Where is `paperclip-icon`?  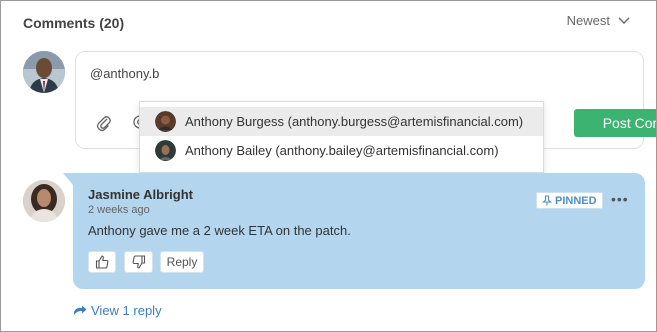
paperclip-icon is located at coordinates (104, 123).